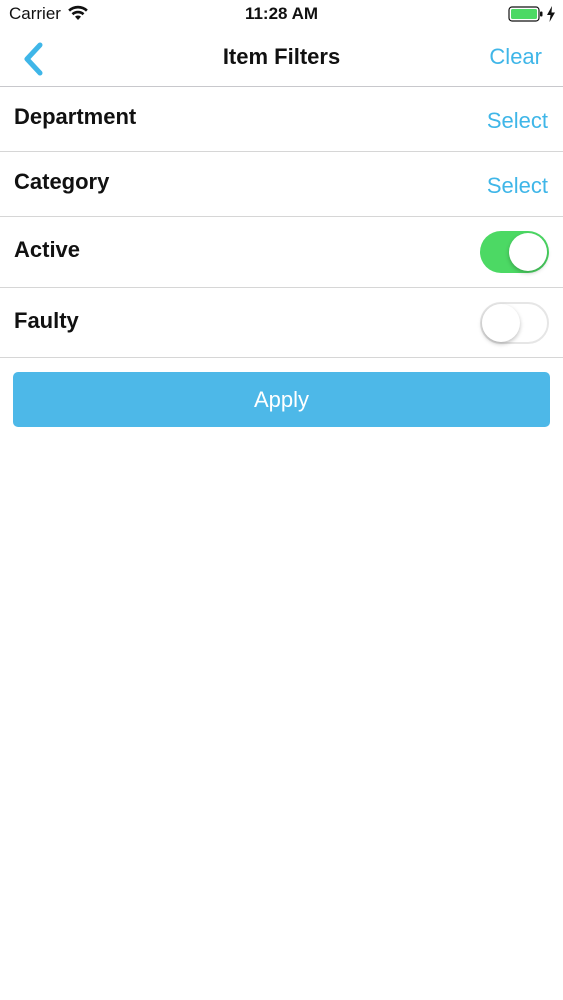 Image resolution: width=563 pixels, height=1000 pixels. I want to click on charging-bolt-icon, so click(551, 14).